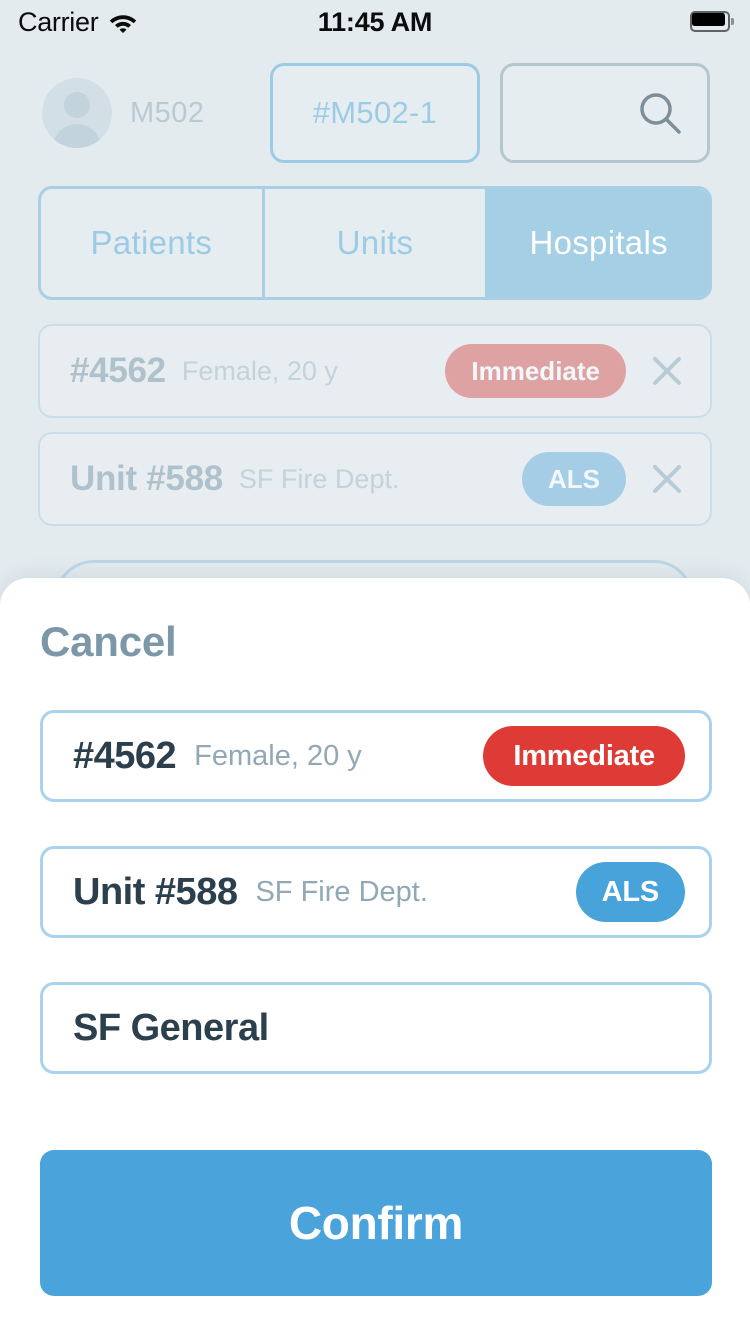 The image size is (750, 1334). What do you see at coordinates (259, 370) in the screenshot?
I see `background-row-subtitle: Female, 20 y` at bounding box center [259, 370].